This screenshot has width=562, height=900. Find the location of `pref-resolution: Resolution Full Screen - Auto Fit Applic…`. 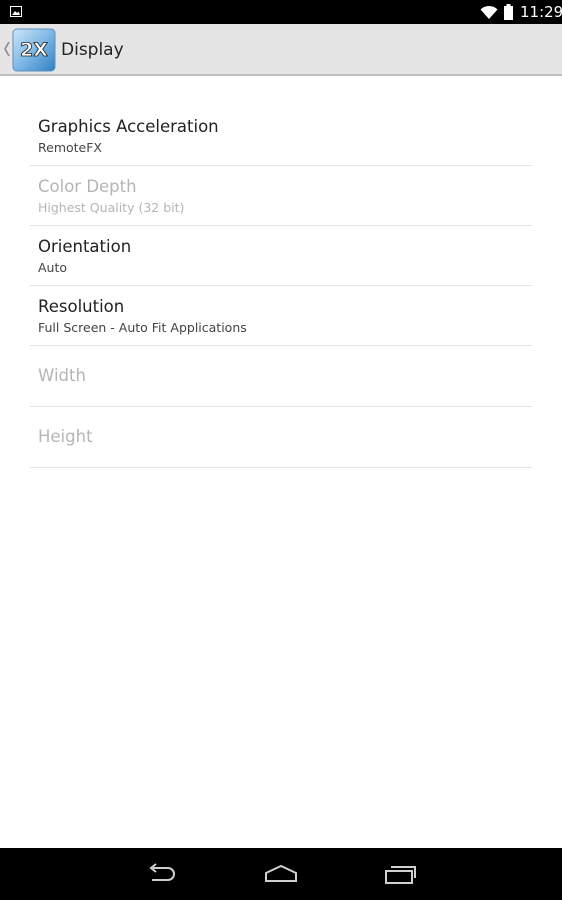

pref-resolution: Resolution Full Screen - Auto Fit Applic… is located at coordinates (281, 316).